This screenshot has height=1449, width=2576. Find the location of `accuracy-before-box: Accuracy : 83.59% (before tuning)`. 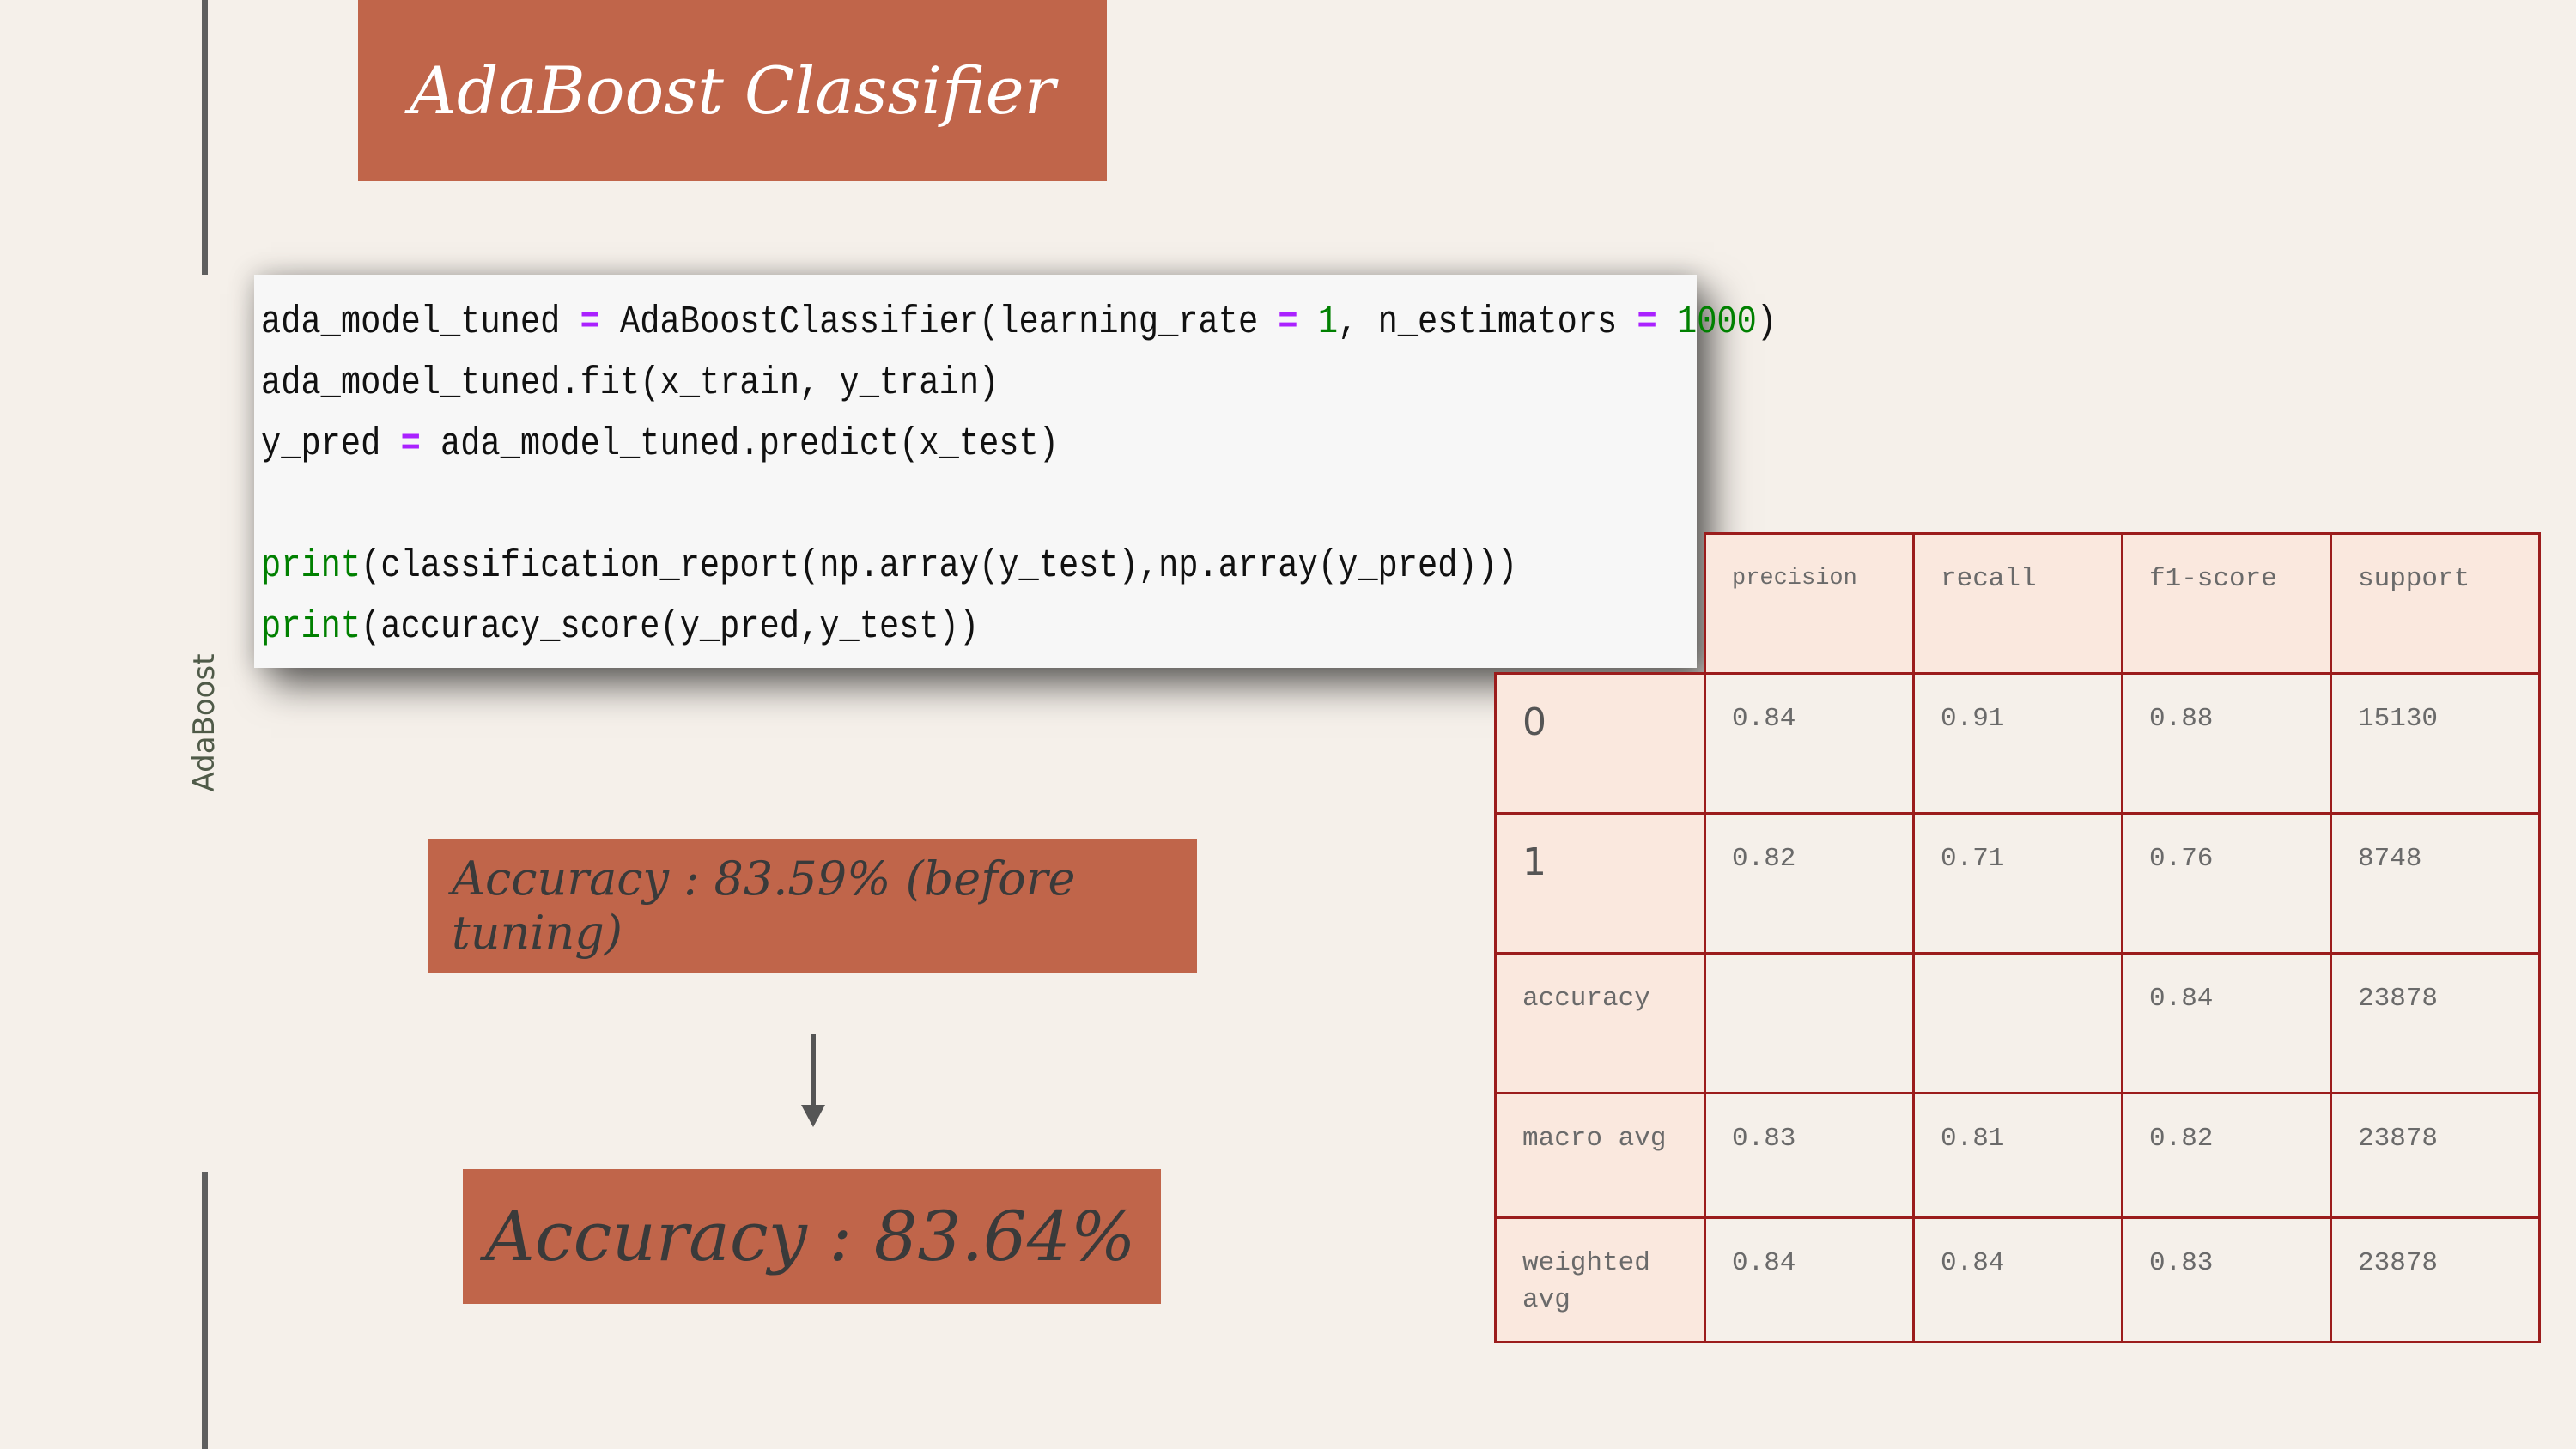

accuracy-before-box: Accuracy : 83.59% (before tuning) is located at coordinates (812, 906).